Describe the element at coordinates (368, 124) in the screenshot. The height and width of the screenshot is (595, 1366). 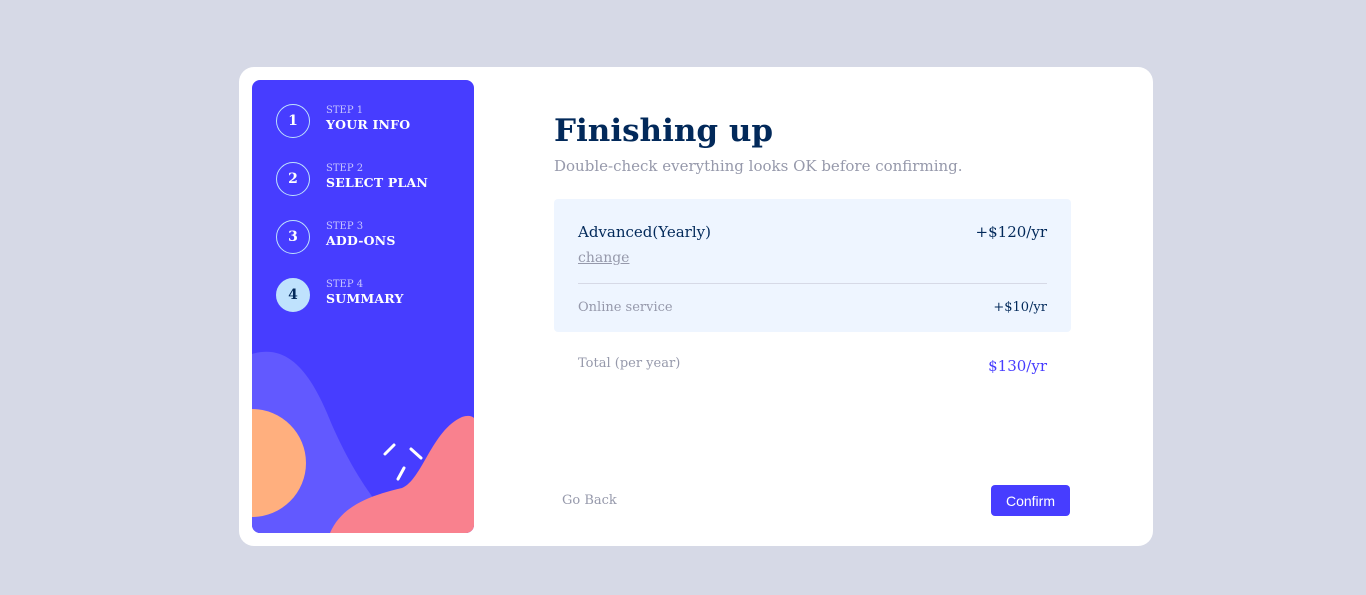
I see `step-title: YOUR INFO` at that location.